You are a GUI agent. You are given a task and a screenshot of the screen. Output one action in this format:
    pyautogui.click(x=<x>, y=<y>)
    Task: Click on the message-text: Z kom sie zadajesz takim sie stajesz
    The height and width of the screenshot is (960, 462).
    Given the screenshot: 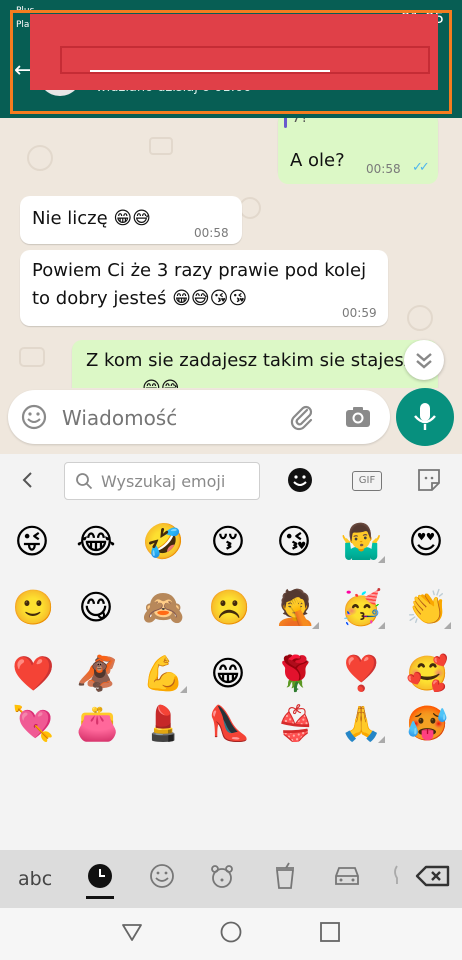 What is the action you would take?
    pyautogui.click(x=250, y=360)
    